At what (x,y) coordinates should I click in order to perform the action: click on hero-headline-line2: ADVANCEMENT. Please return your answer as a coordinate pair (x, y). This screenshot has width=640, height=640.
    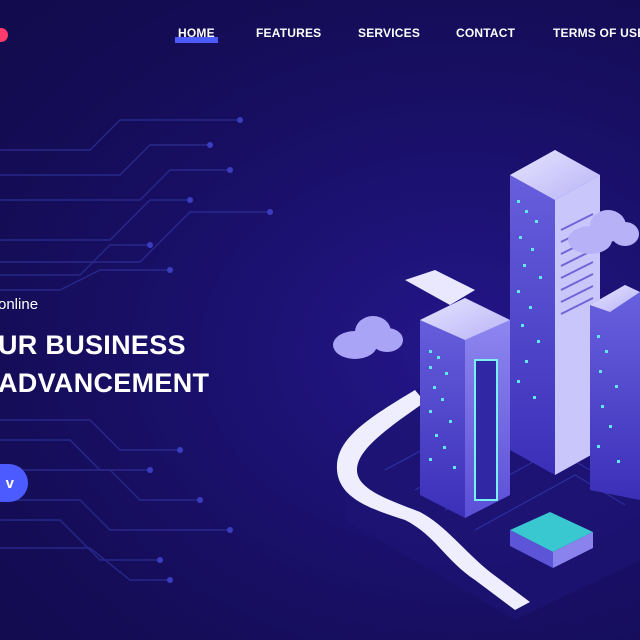
    Looking at the image, I should click on (105, 383).